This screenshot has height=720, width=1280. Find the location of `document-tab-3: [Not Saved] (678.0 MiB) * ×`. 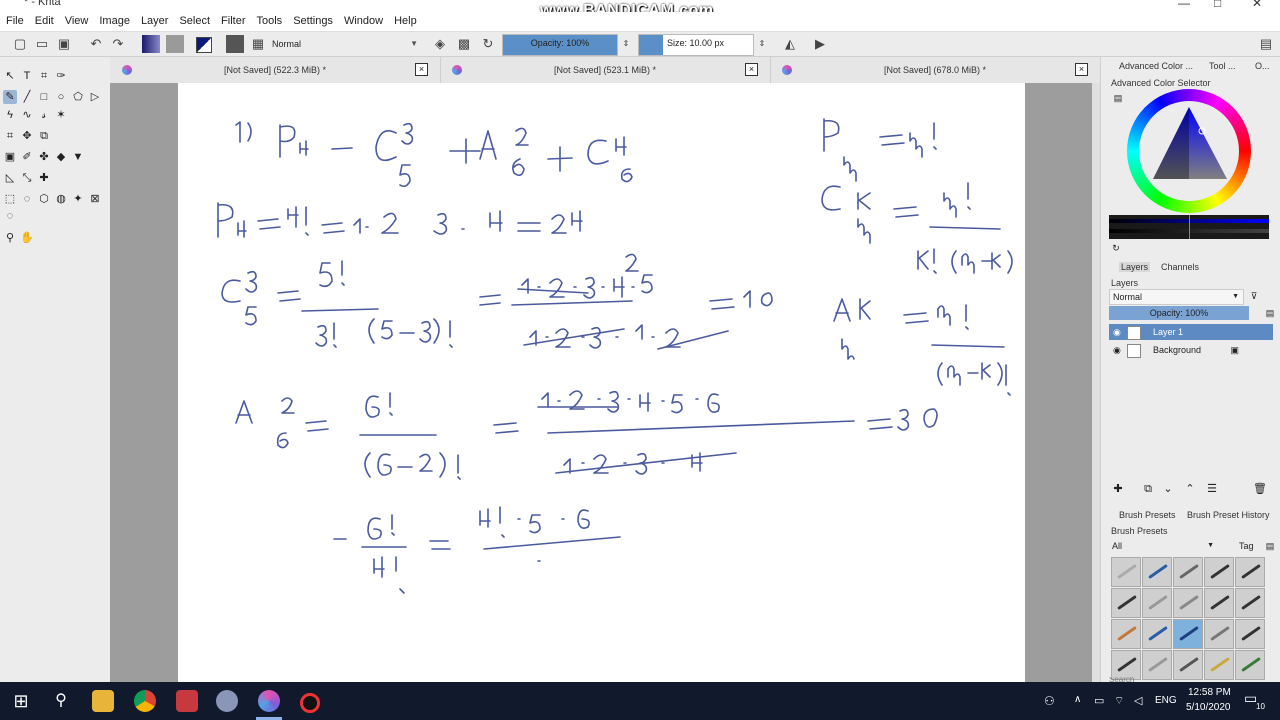

document-tab-3: [Not Saved] (678.0 MiB) * × is located at coordinates (935, 70).